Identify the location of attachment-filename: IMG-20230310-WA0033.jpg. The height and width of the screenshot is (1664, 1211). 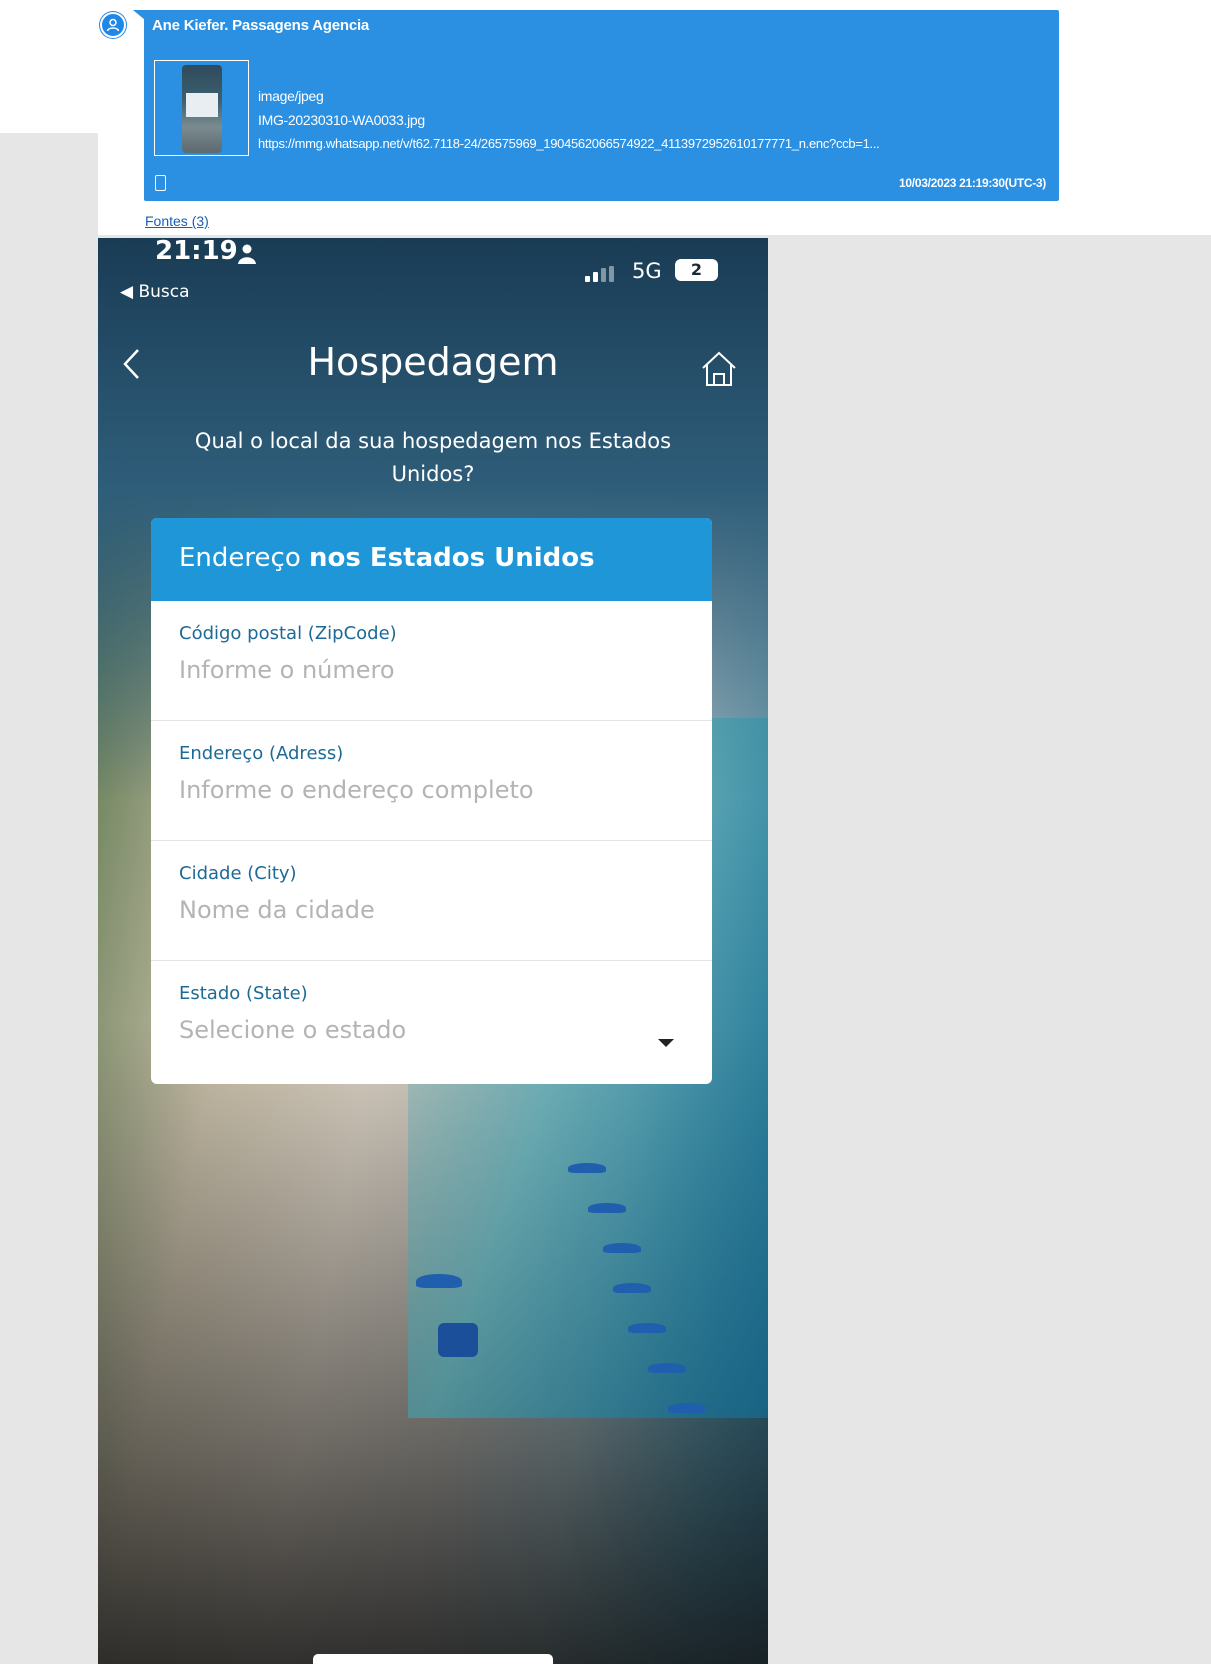
(341, 120).